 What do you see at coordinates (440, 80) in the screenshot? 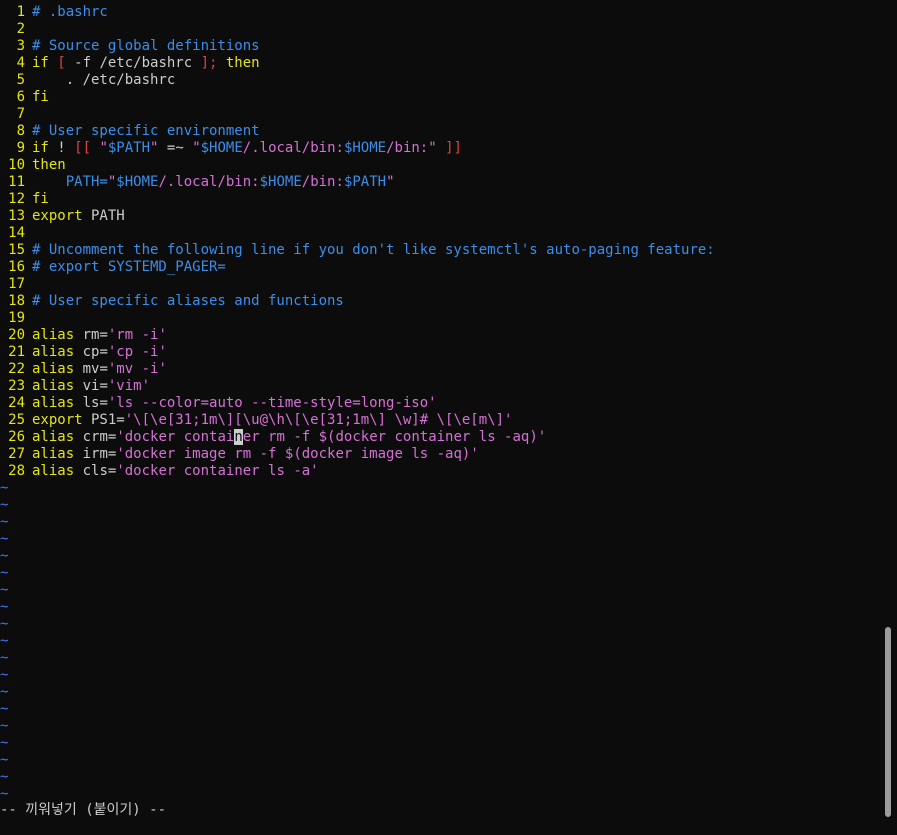
I see `code-line: 5 . /etc/bashrc` at bounding box center [440, 80].